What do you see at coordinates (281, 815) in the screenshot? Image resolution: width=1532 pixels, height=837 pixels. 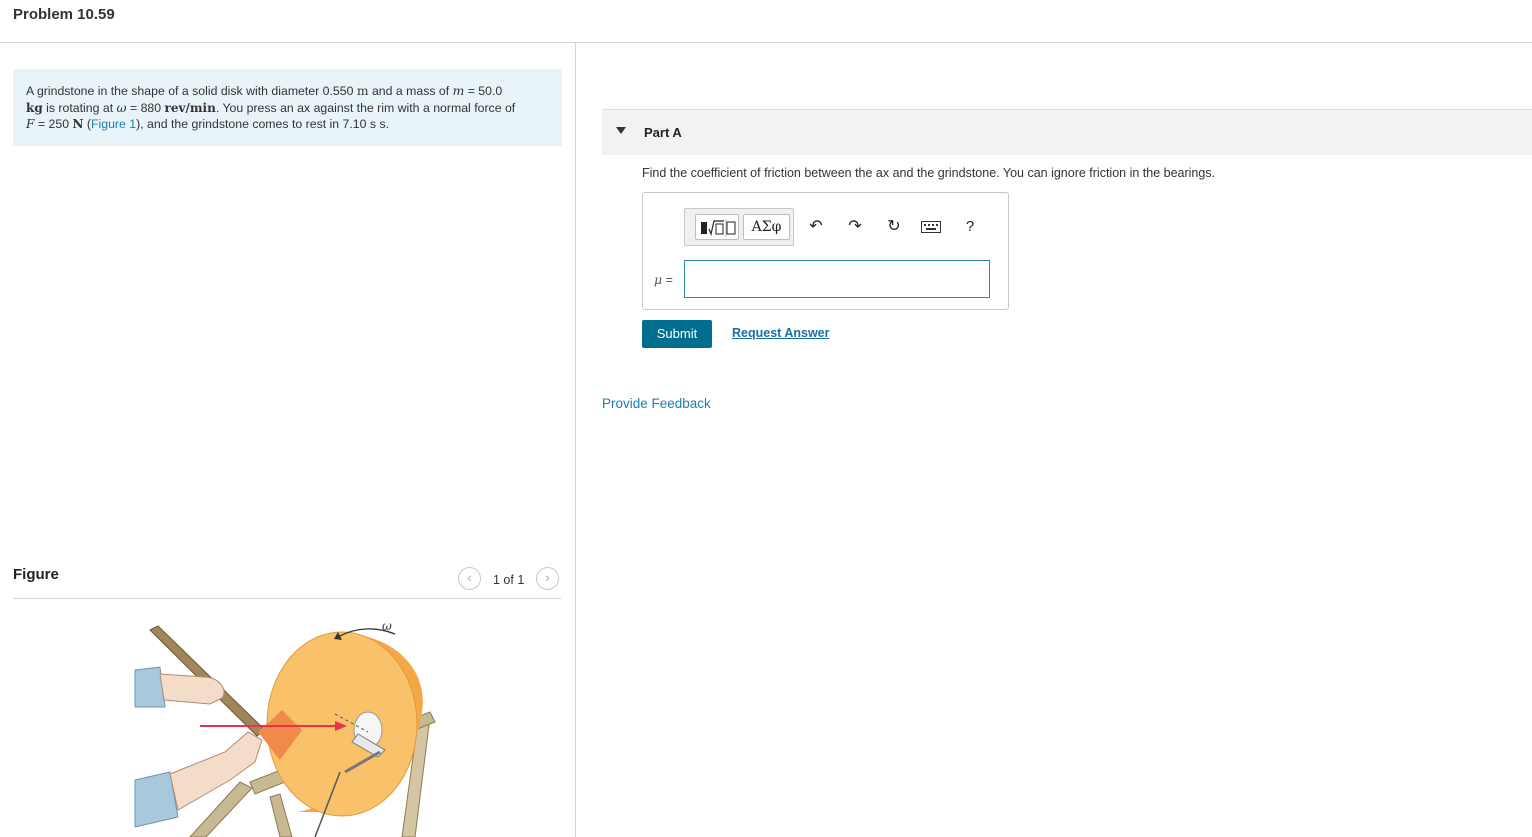 I see `stand-front-leg` at bounding box center [281, 815].